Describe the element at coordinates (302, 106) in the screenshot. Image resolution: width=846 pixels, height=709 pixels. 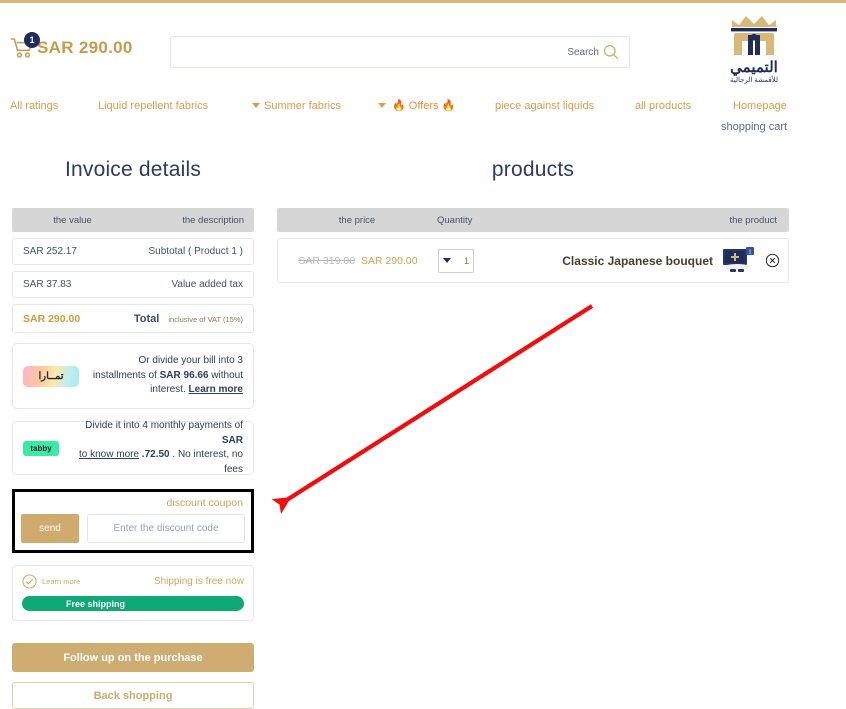
I see `nav-item-summer-fabrics: Summer fabrics` at that location.